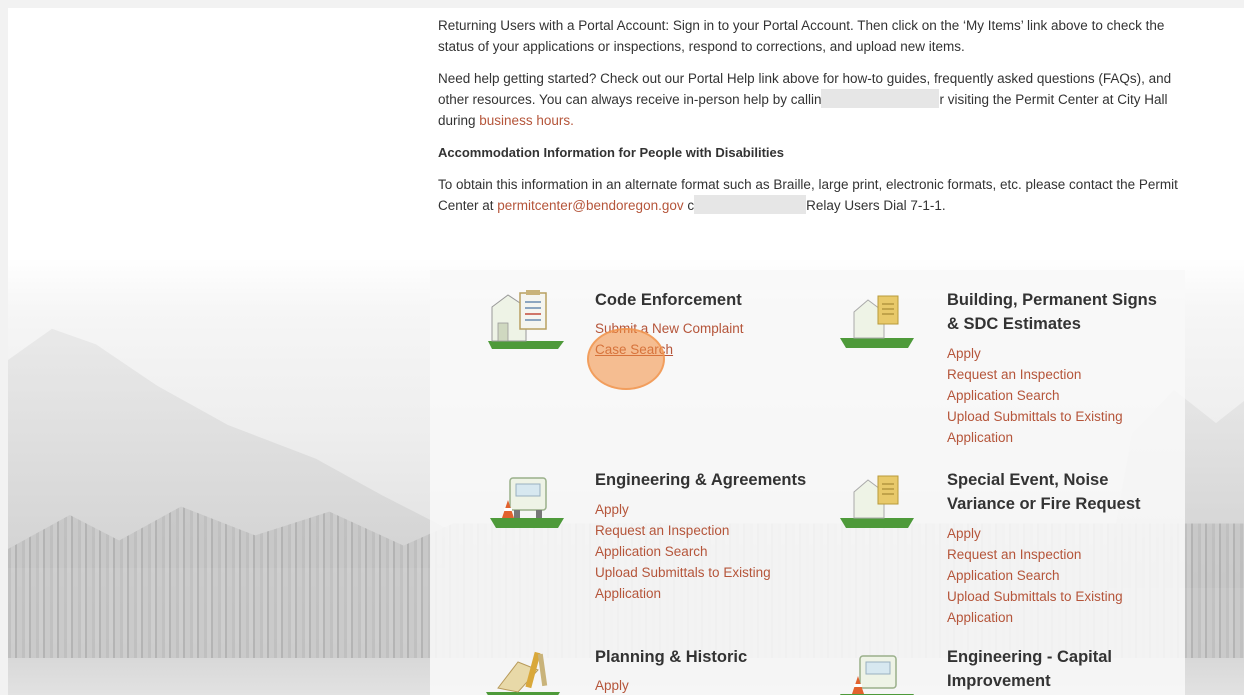 The height and width of the screenshot is (695, 1244). What do you see at coordinates (878, 325) in the screenshot?
I see `building-icon` at bounding box center [878, 325].